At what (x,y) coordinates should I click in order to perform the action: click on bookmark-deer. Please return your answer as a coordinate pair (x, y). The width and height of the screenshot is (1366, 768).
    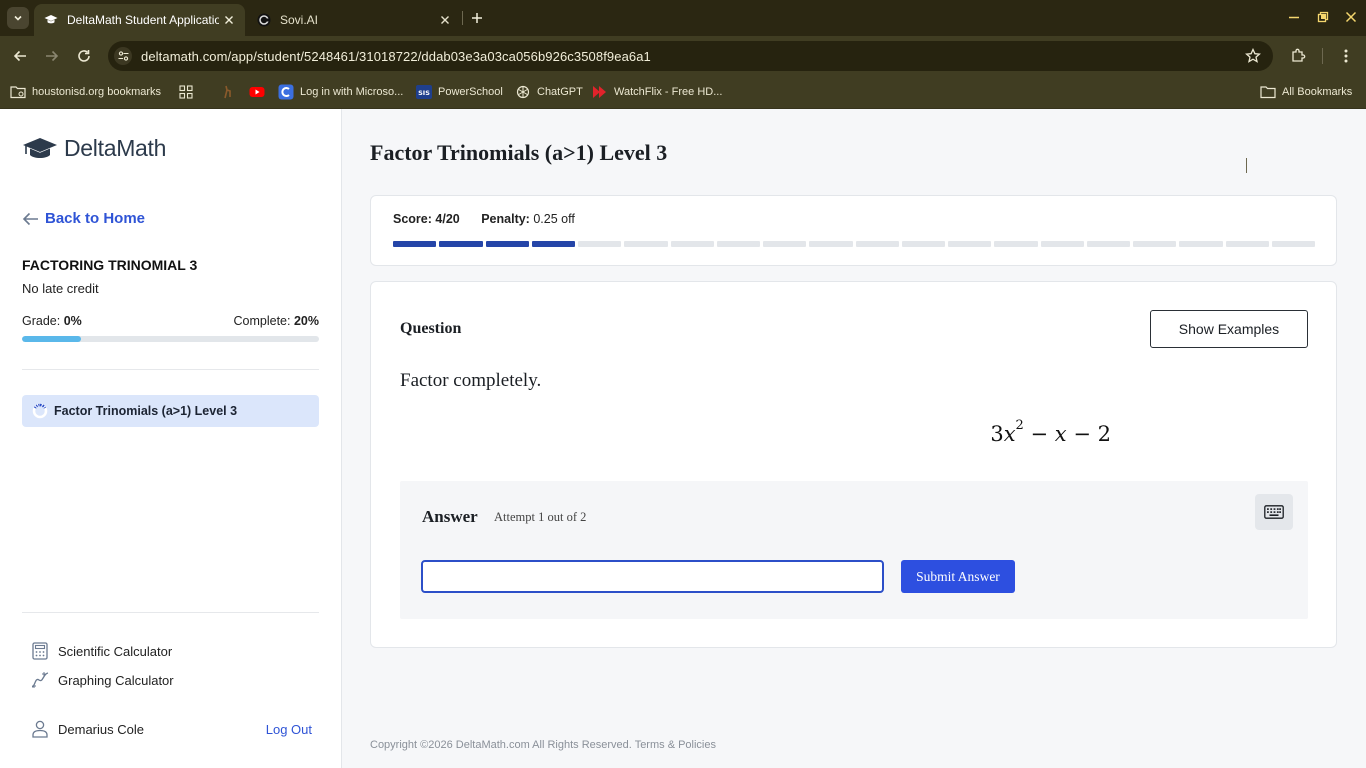
    Looking at the image, I should click on (231, 92).